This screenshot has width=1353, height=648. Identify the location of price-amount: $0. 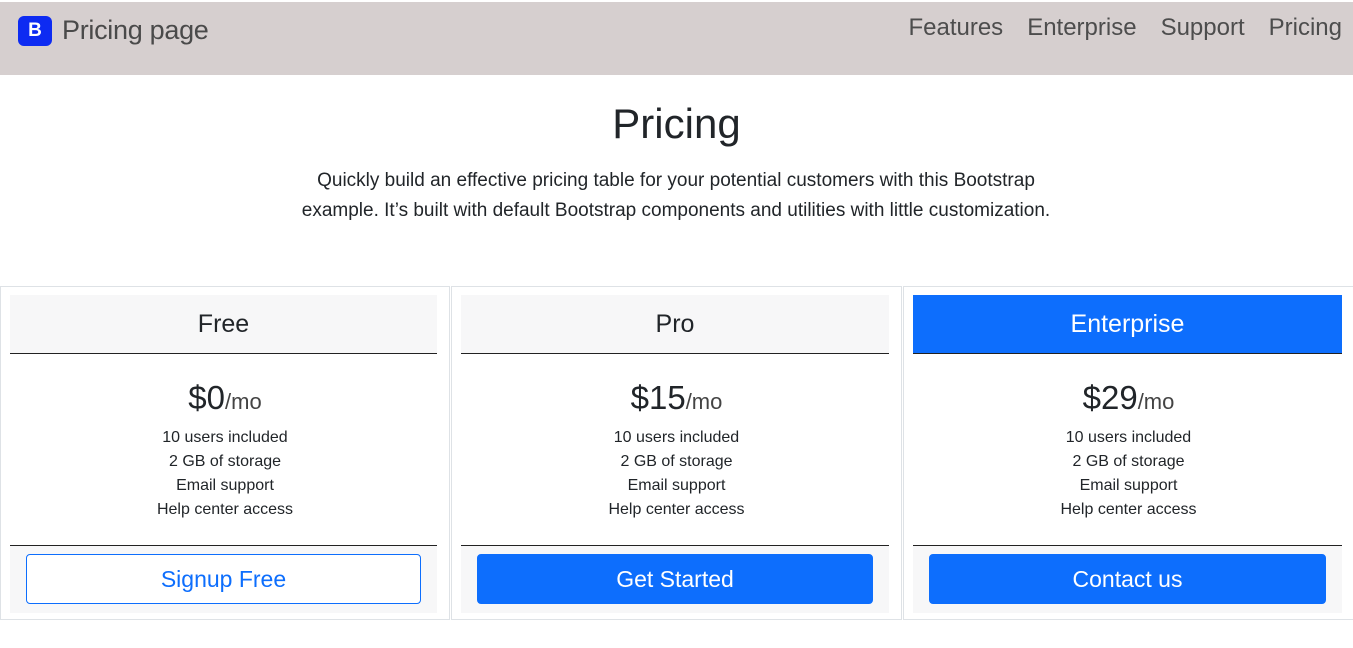
(207, 397).